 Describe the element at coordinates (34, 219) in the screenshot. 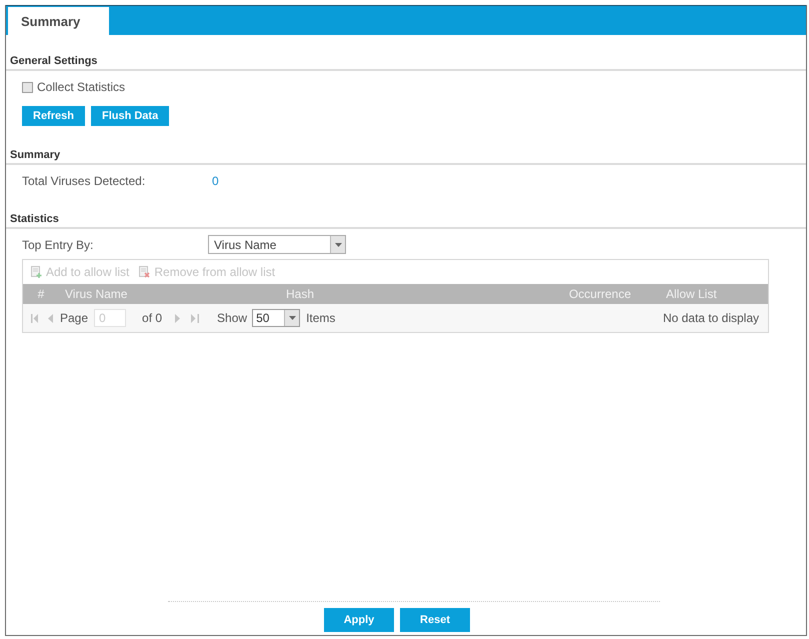

I see `section-heading: Statistics` at that location.